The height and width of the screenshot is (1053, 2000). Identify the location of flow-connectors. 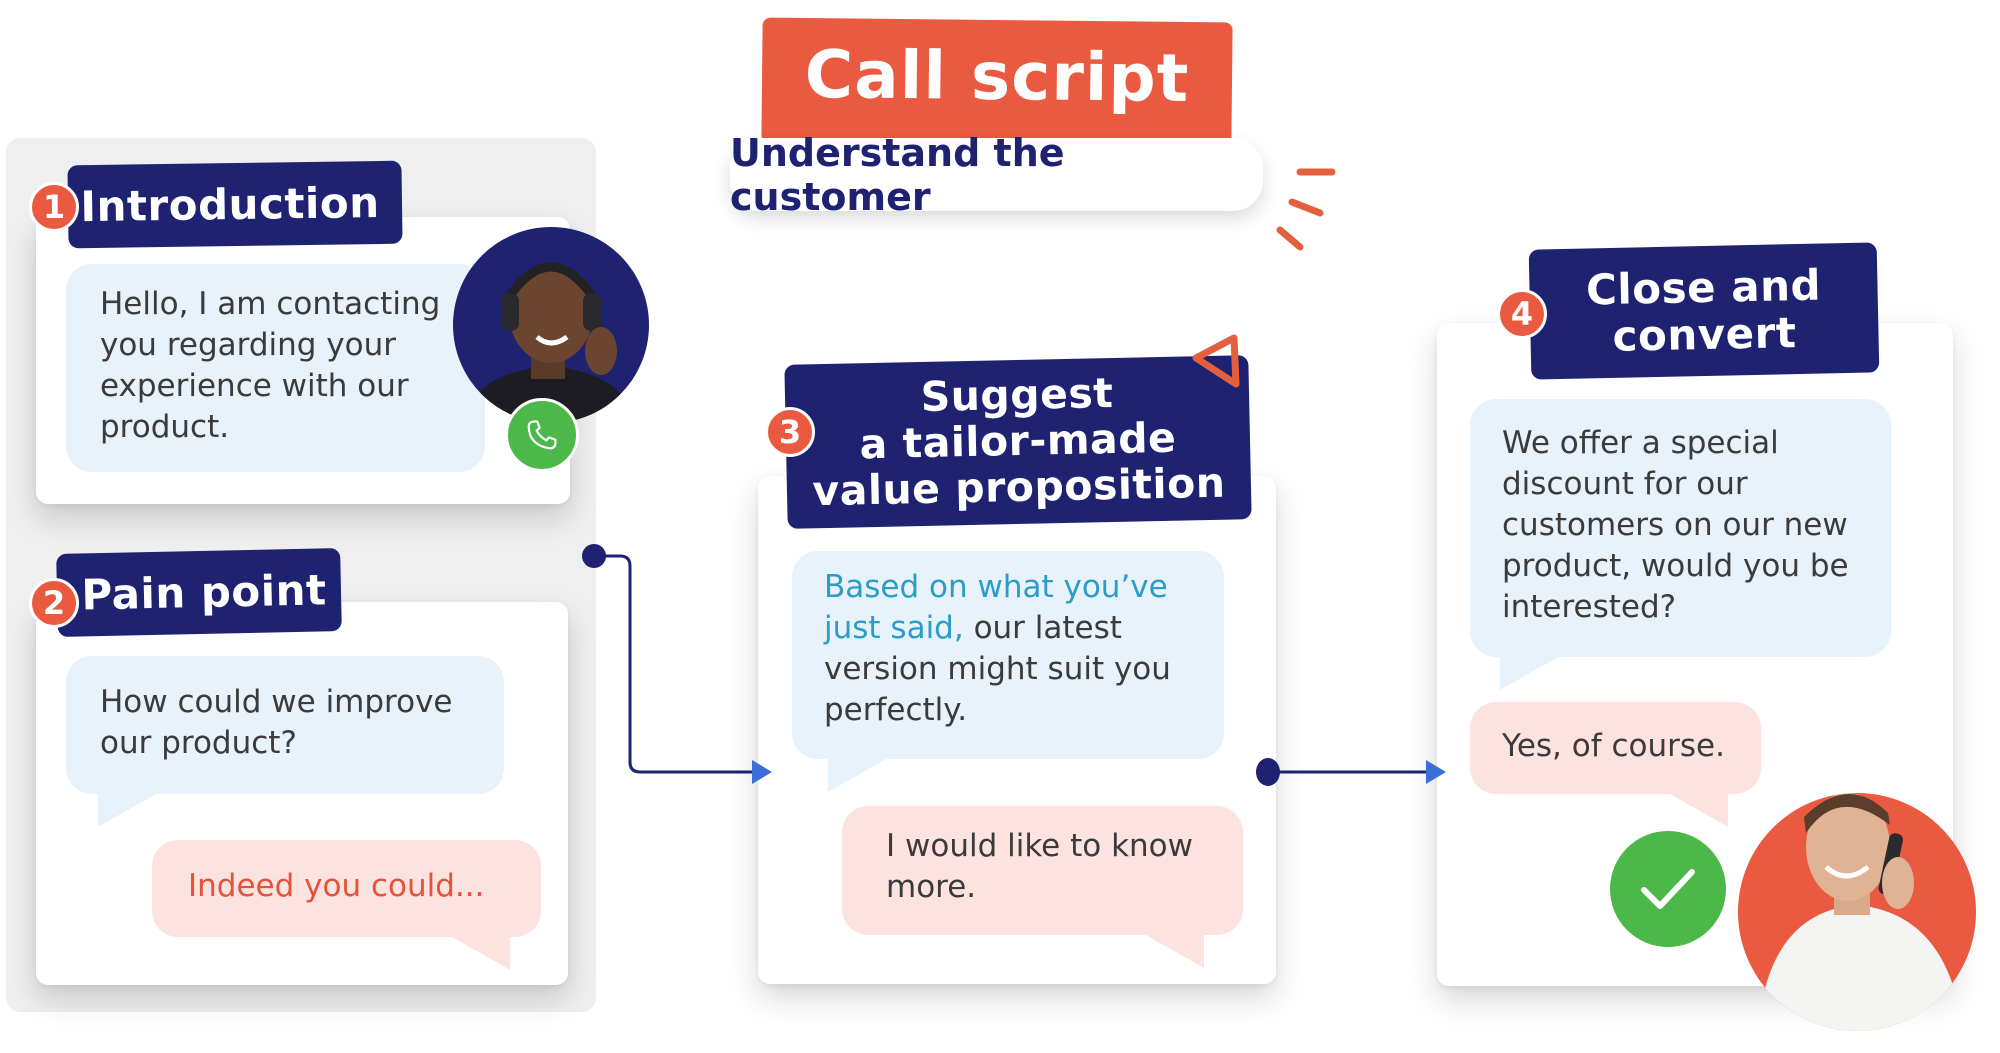
(1014, 665).